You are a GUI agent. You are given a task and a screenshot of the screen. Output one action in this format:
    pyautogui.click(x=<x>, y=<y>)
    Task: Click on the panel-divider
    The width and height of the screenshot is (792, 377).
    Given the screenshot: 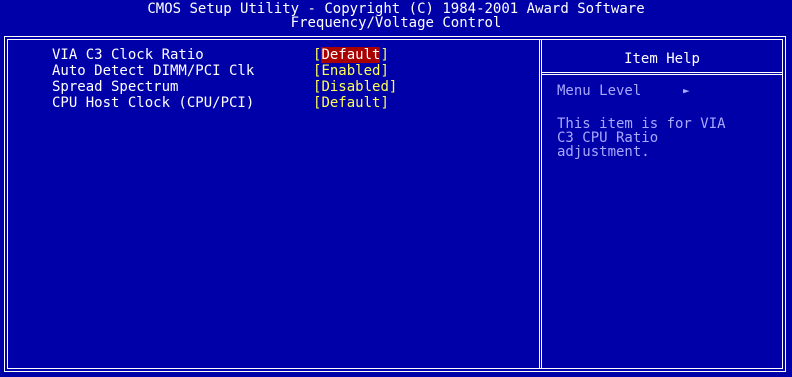 What is the action you would take?
    pyautogui.click(x=540, y=204)
    